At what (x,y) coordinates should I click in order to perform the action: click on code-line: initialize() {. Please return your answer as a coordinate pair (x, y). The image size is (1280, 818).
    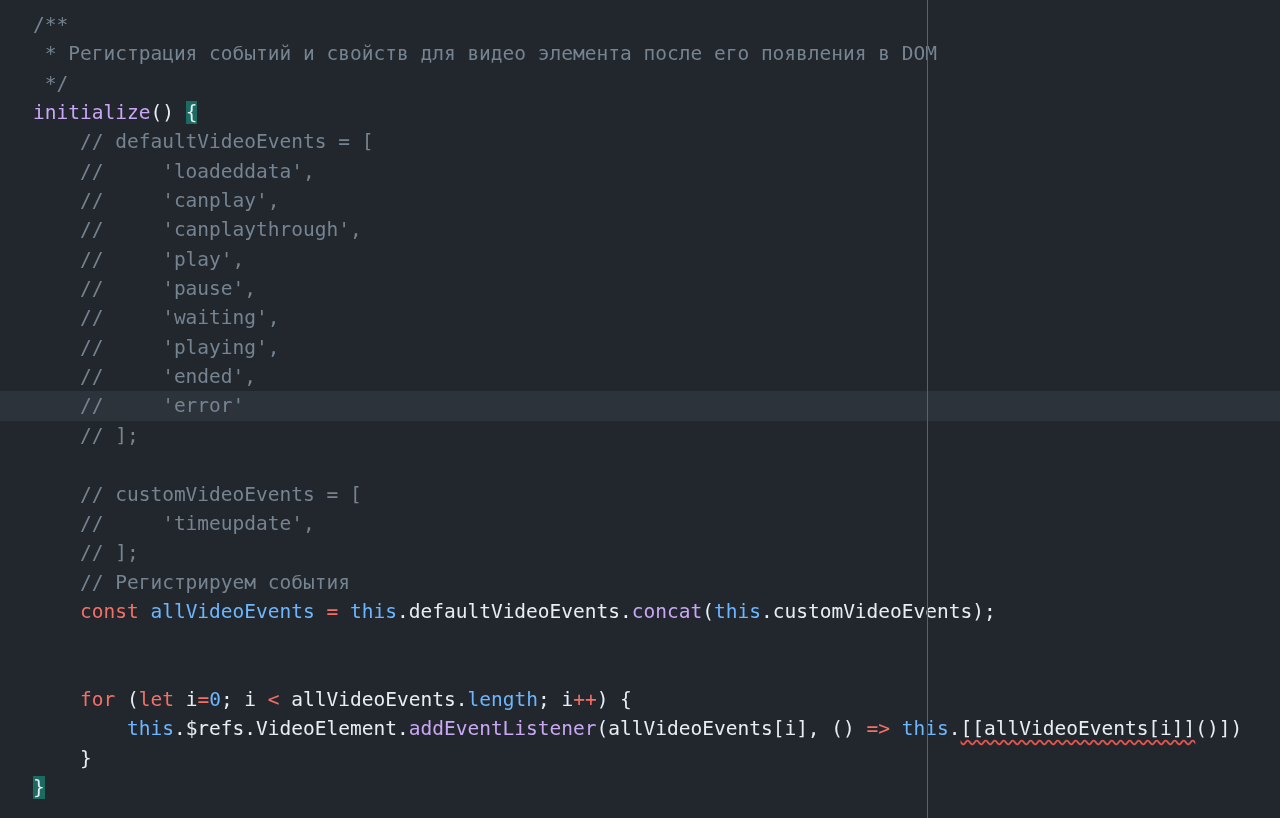
    Looking at the image, I should click on (115, 113).